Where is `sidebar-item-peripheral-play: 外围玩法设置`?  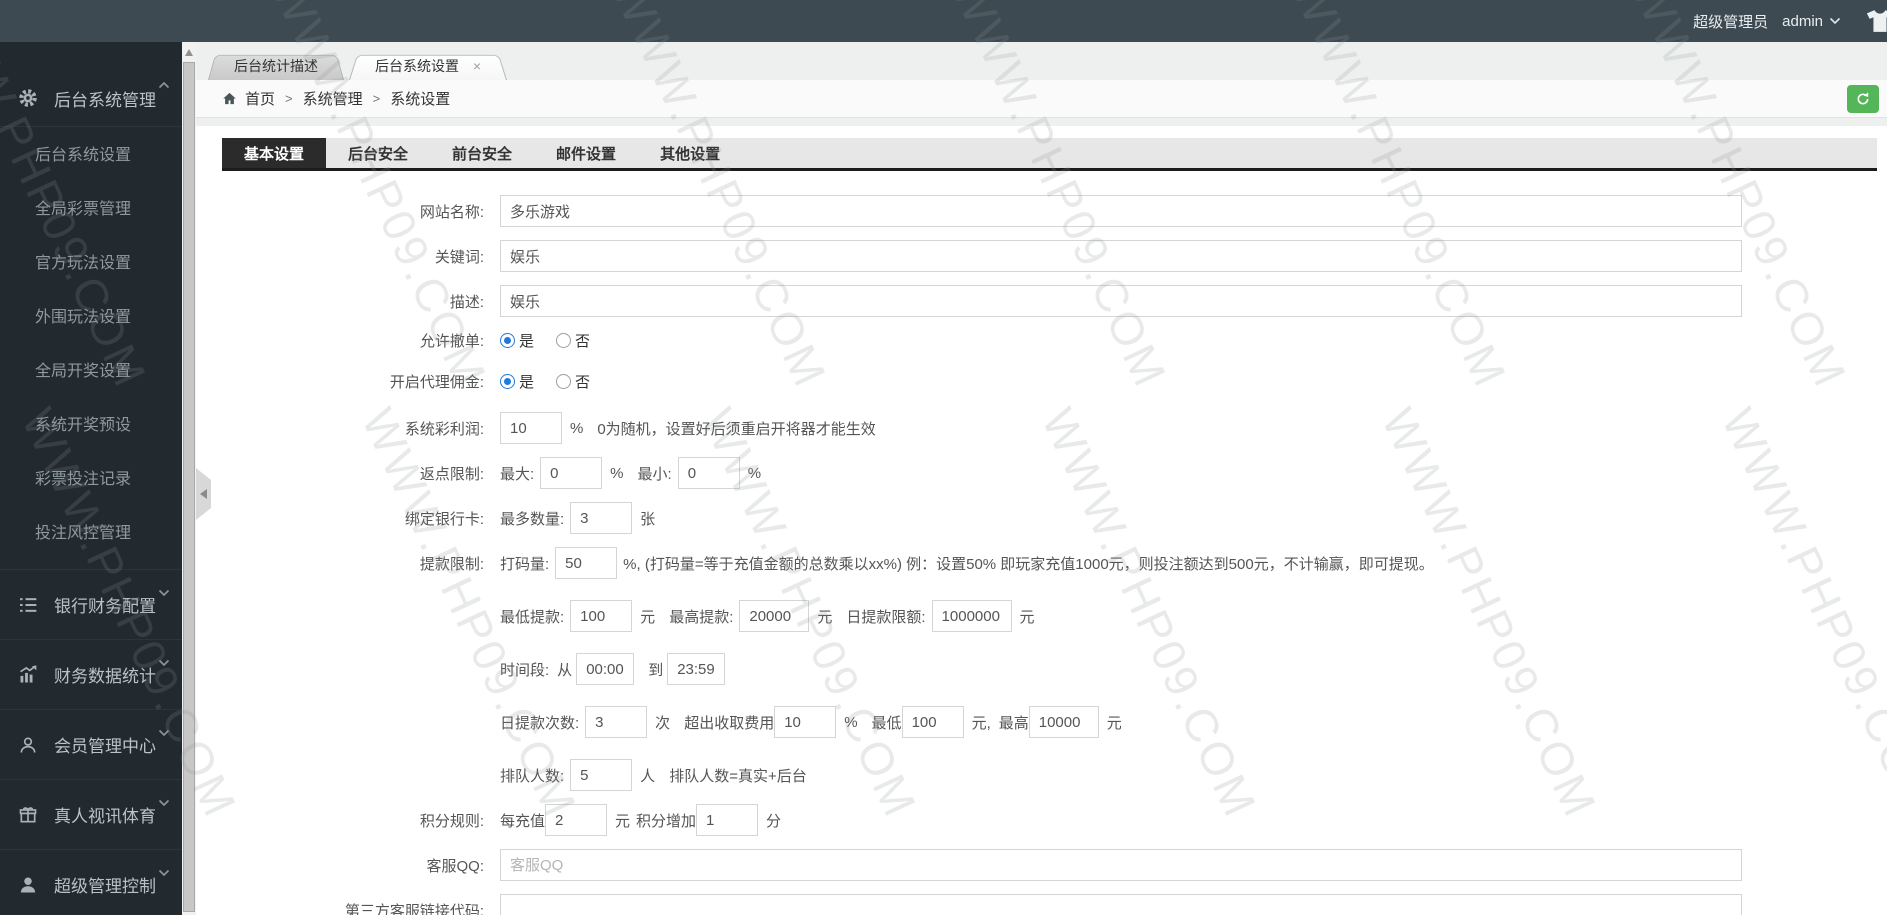
sidebar-item-peripheral-play: 外围玩法设置 is located at coordinates (91, 318).